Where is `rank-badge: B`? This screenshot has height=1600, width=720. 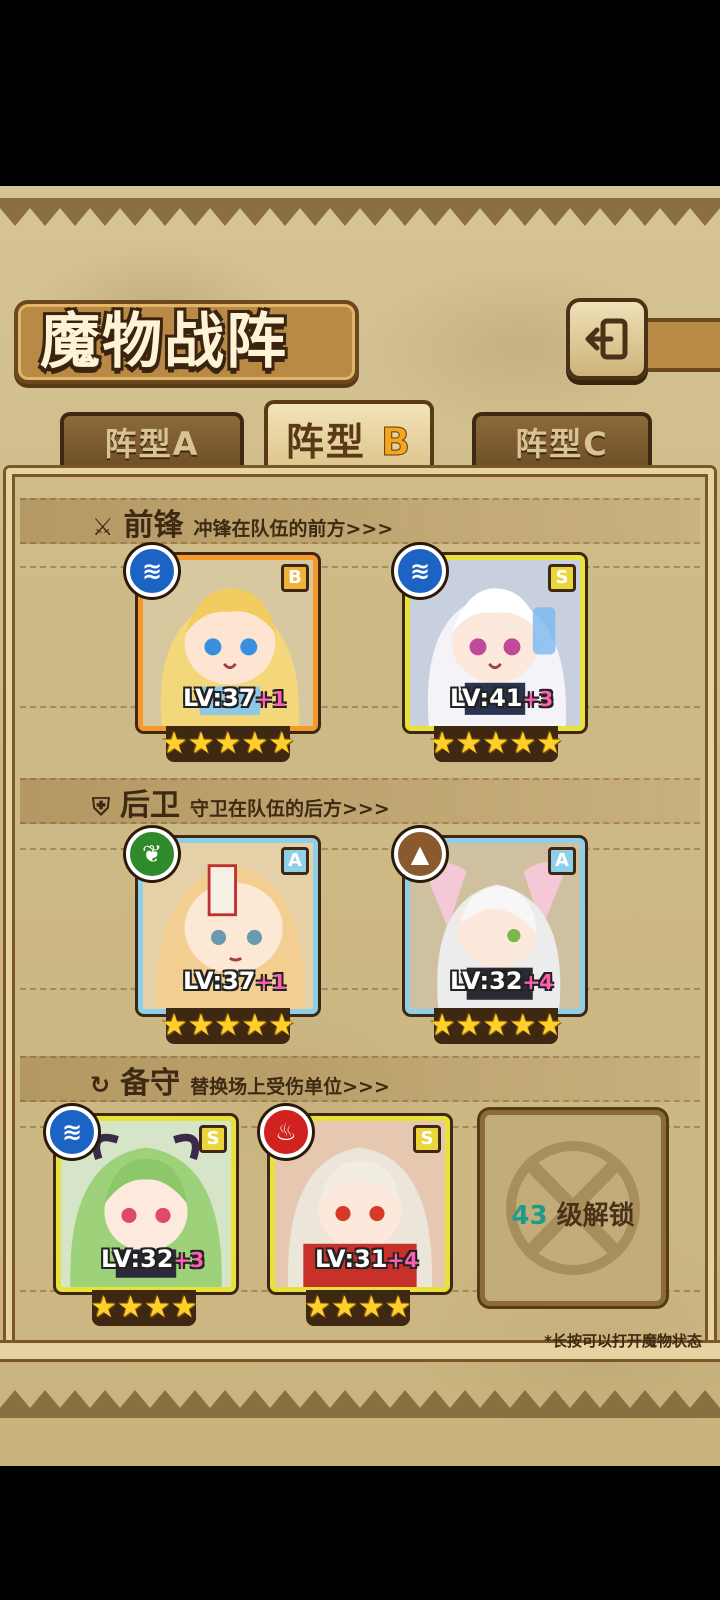 rank-badge: B is located at coordinates (295, 578).